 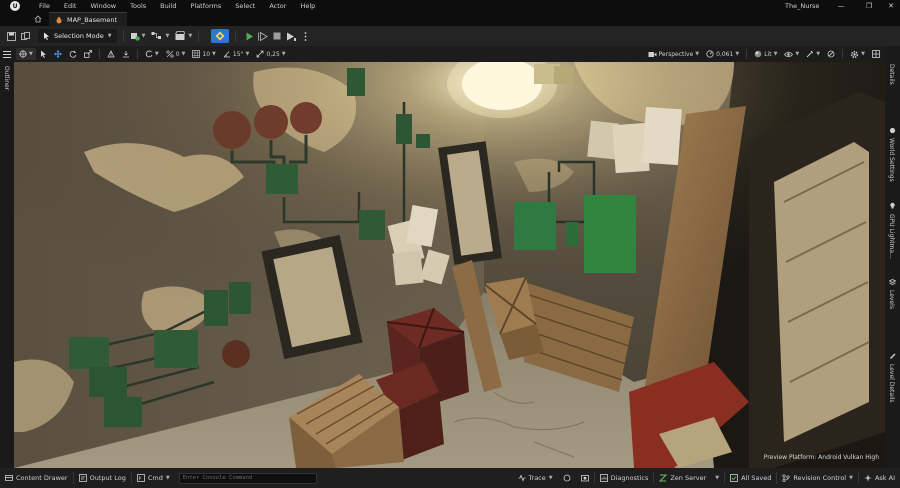 I want to click on scale-snap-value: 0,25, so click(x=273, y=54).